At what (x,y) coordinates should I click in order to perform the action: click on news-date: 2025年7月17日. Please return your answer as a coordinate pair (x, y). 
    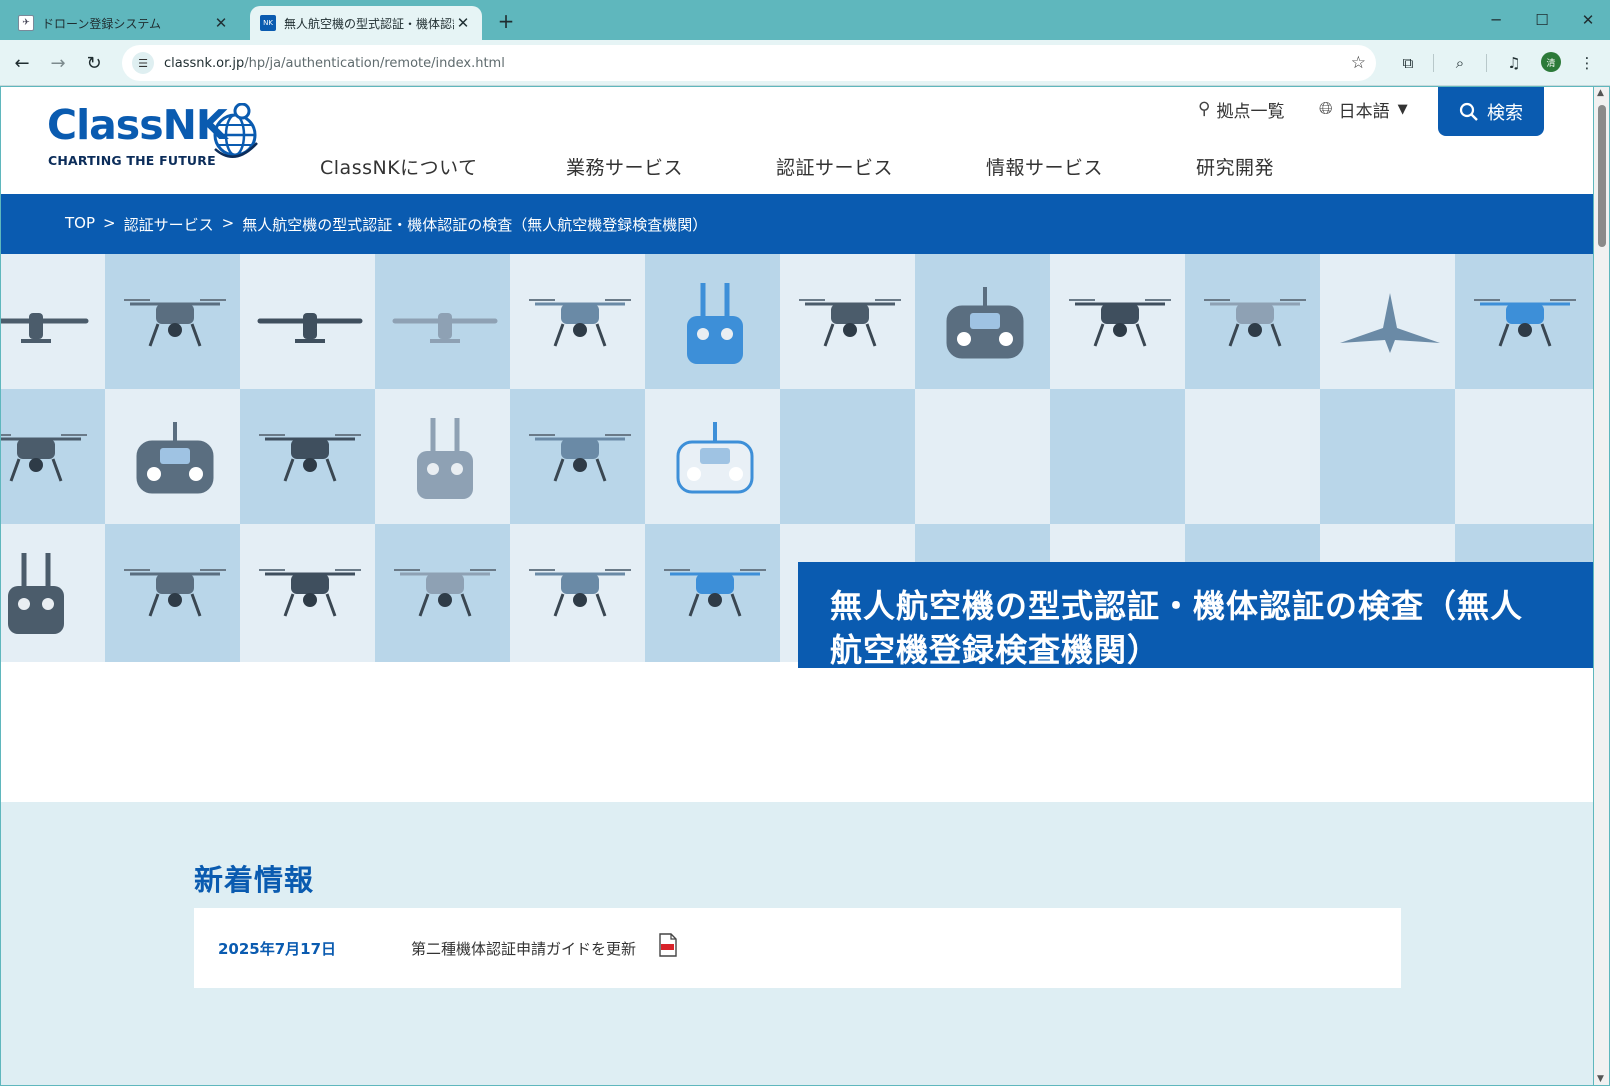
    Looking at the image, I should click on (277, 949).